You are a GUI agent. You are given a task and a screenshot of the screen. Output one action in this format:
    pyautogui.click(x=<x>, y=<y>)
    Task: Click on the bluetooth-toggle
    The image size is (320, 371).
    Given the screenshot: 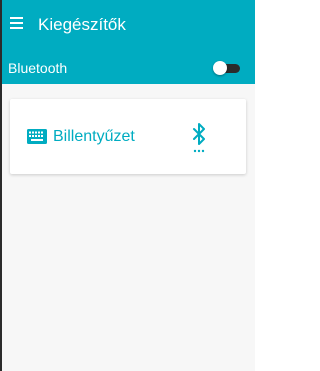 What is the action you would take?
    pyautogui.click(x=227, y=68)
    